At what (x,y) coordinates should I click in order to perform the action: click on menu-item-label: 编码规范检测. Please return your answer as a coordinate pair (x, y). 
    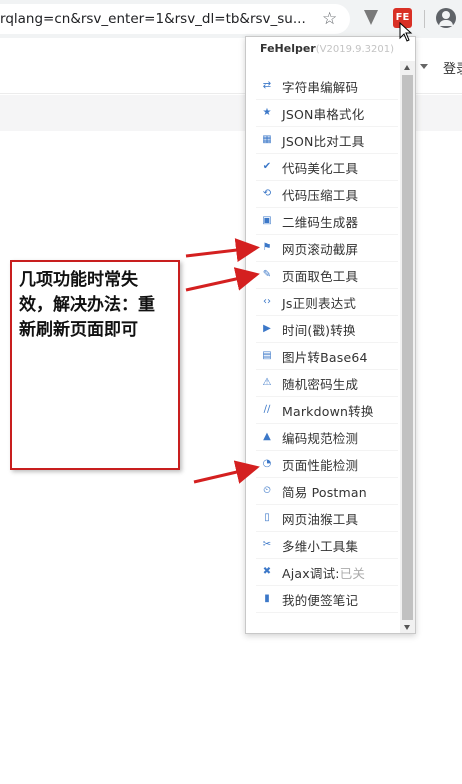
    Looking at the image, I should click on (320, 438).